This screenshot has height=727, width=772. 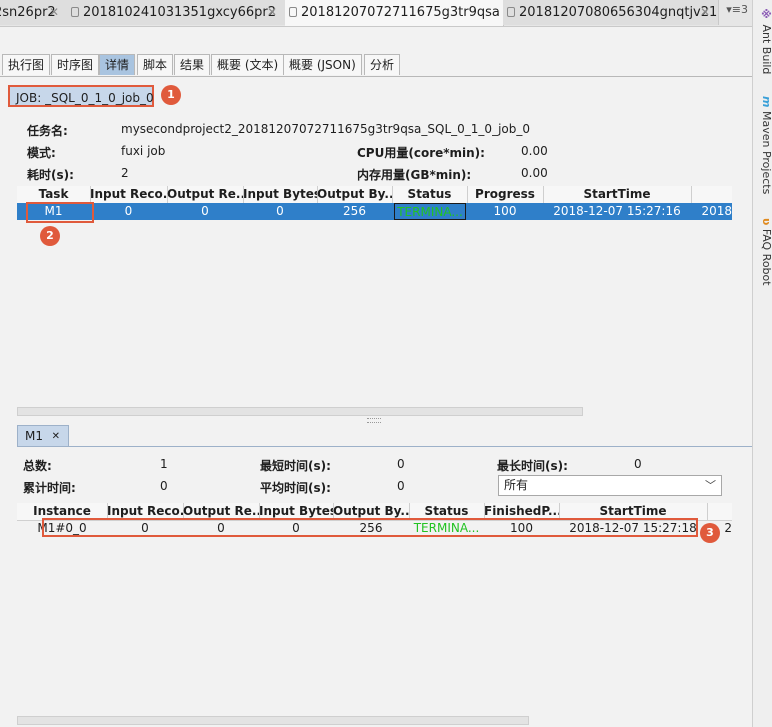 I want to click on output-records-cell: 0, so click(x=205, y=211).